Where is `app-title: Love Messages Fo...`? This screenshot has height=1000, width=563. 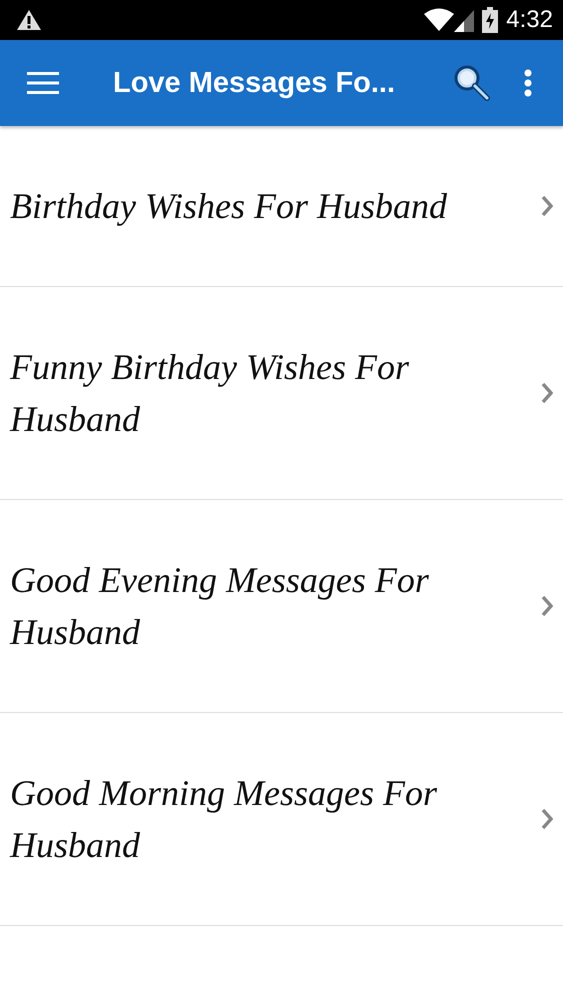
app-title: Love Messages Fo... is located at coordinates (254, 83).